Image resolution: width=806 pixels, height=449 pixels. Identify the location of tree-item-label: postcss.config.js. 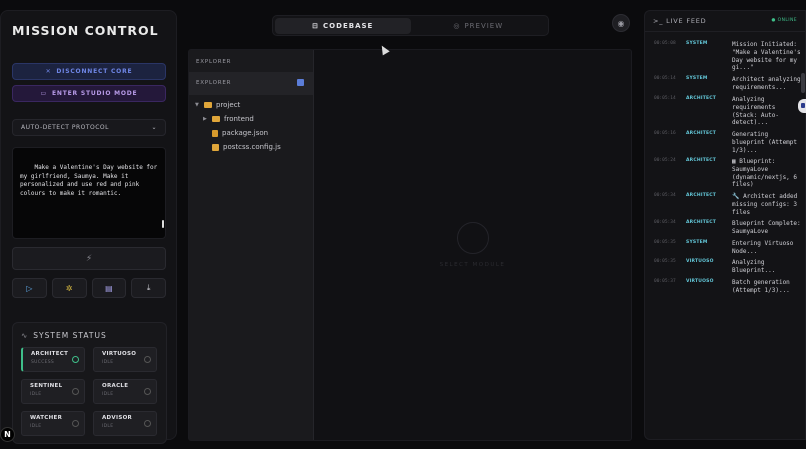
(252, 147).